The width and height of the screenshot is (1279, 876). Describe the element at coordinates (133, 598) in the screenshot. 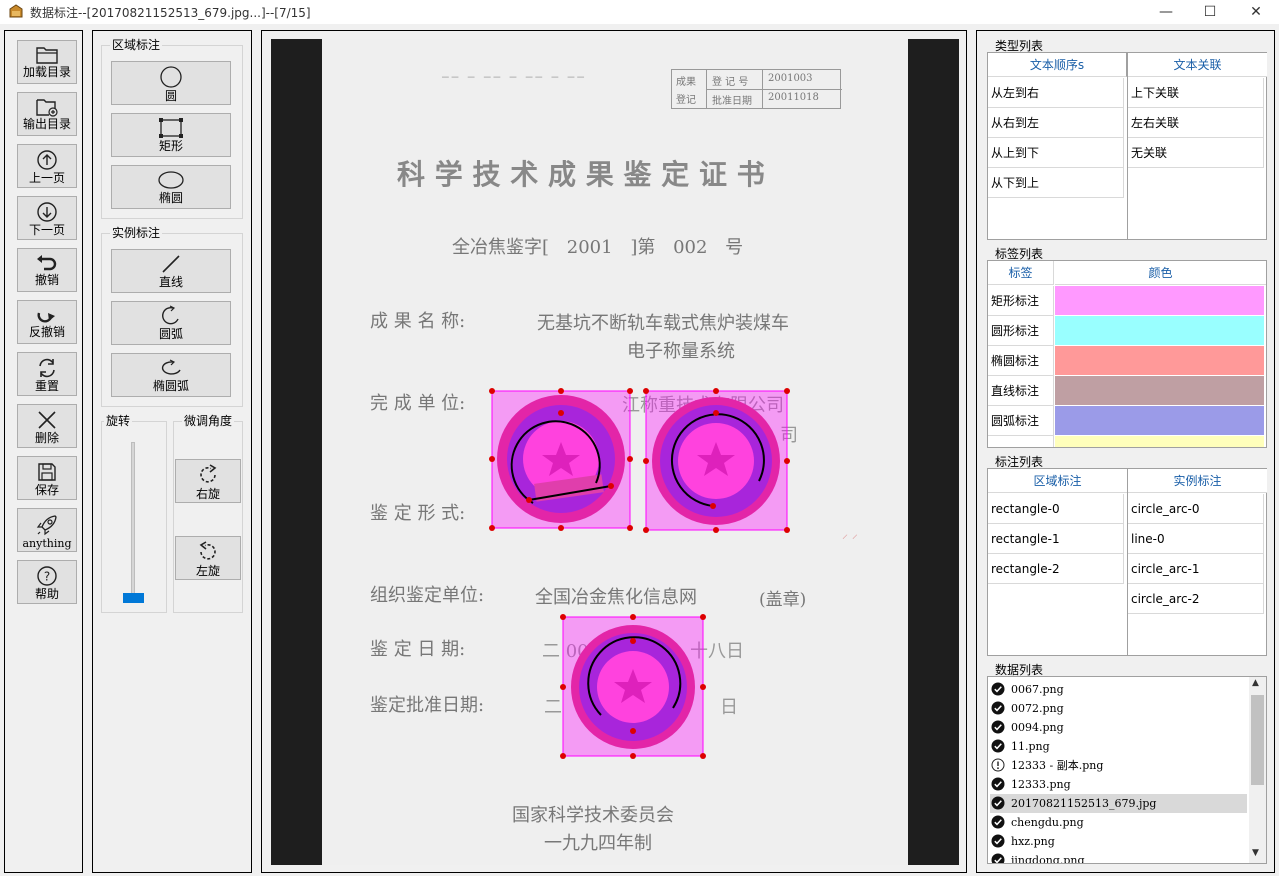

I see `rotate-slider-thumb` at that location.